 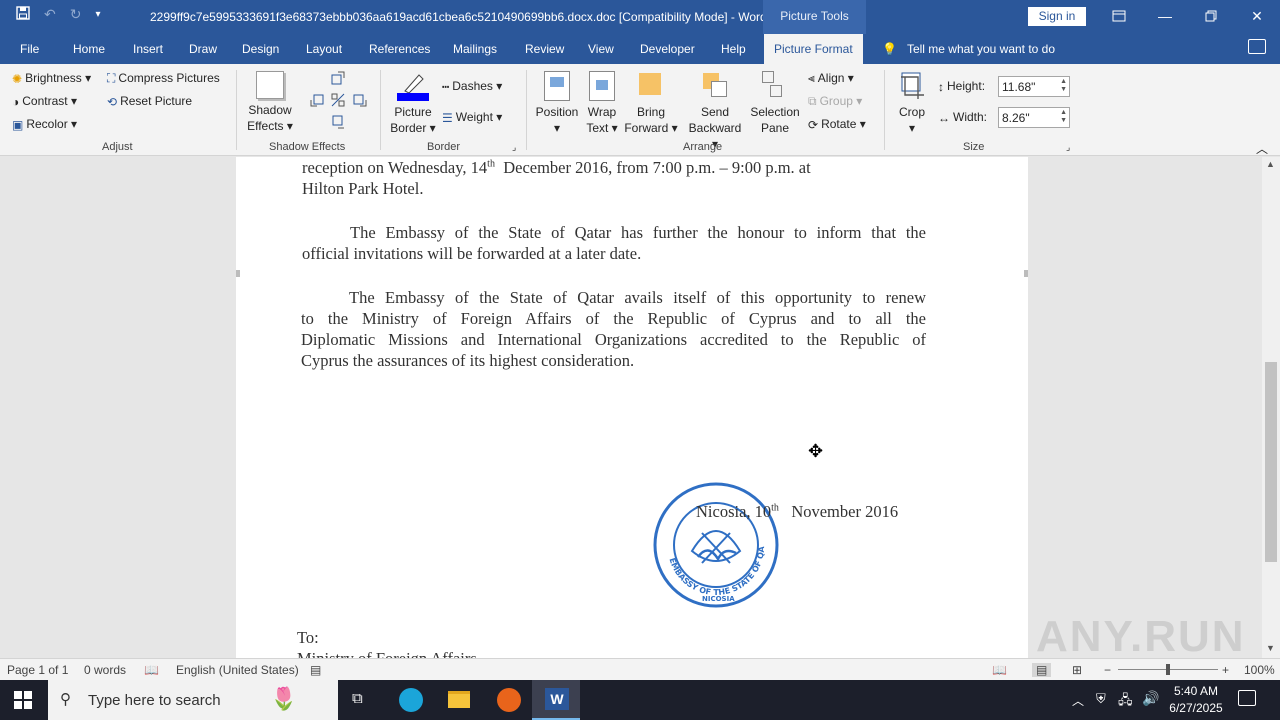 I want to click on nudge-shadow-down-icon, so click(x=338, y=123).